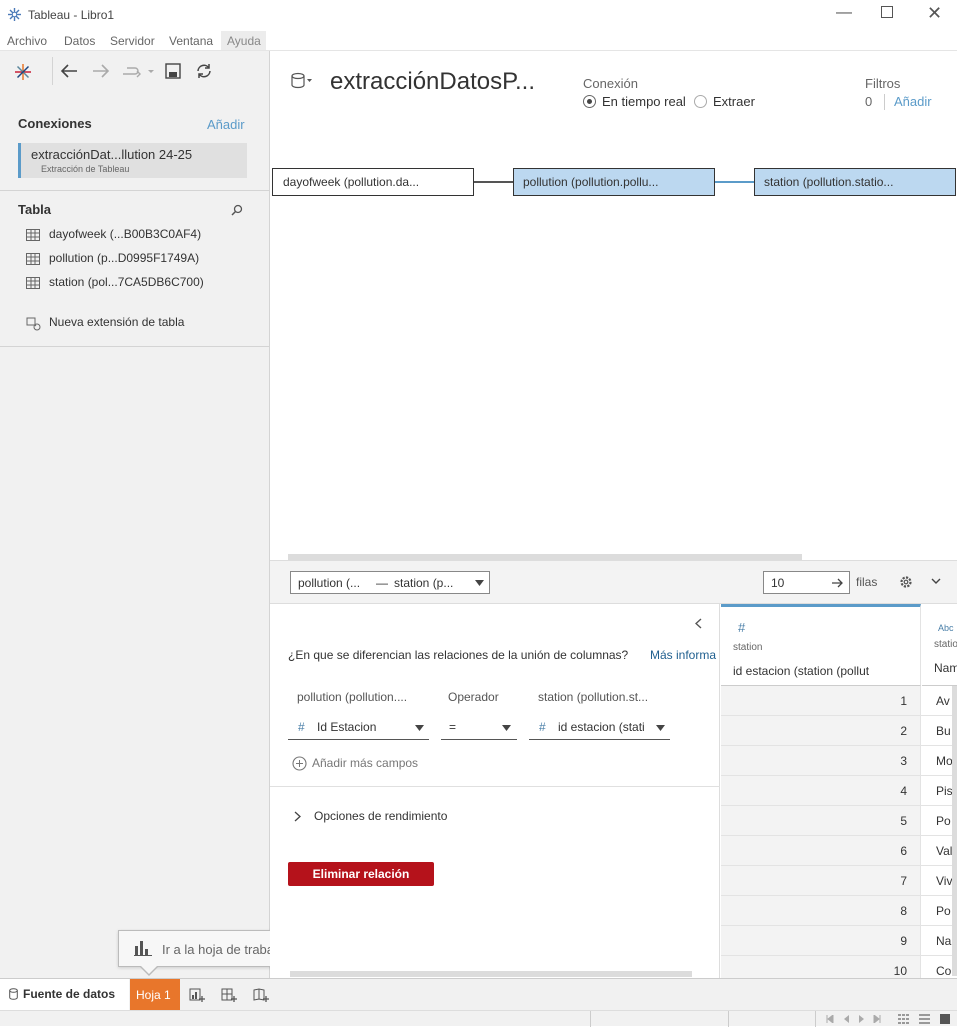 The width and height of the screenshot is (957, 1027). What do you see at coordinates (79, 41) in the screenshot?
I see `menu-datos: Datos` at bounding box center [79, 41].